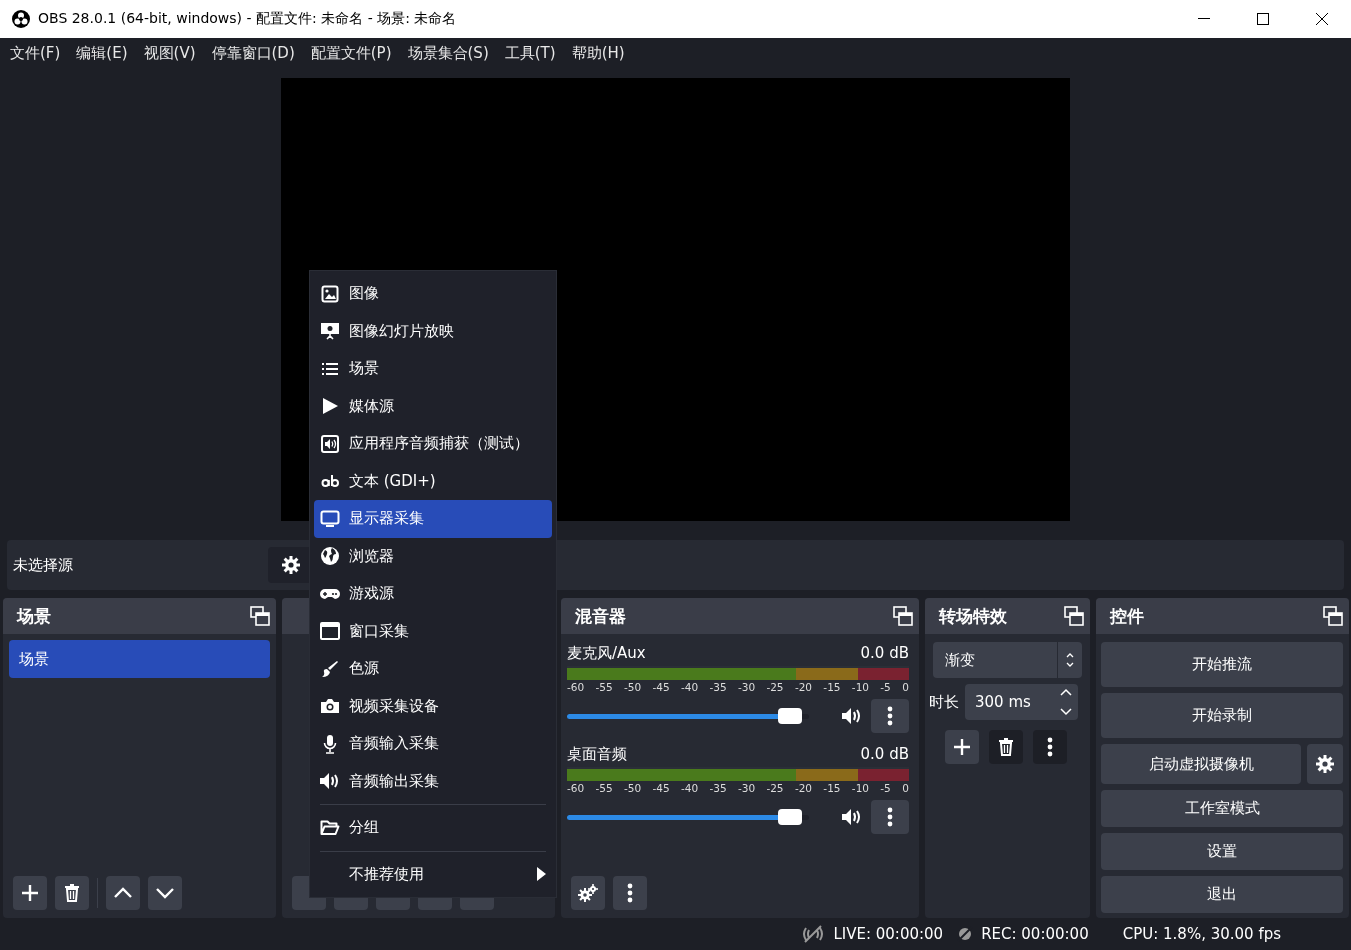  I want to click on menu-item: 窗口采集, so click(433, 631).